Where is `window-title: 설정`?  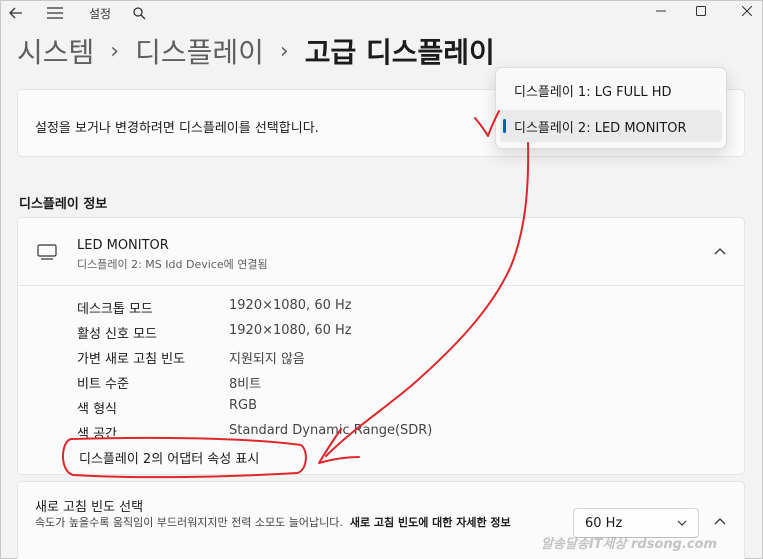 window-title: 설정 is located at coordinates (100, 14).